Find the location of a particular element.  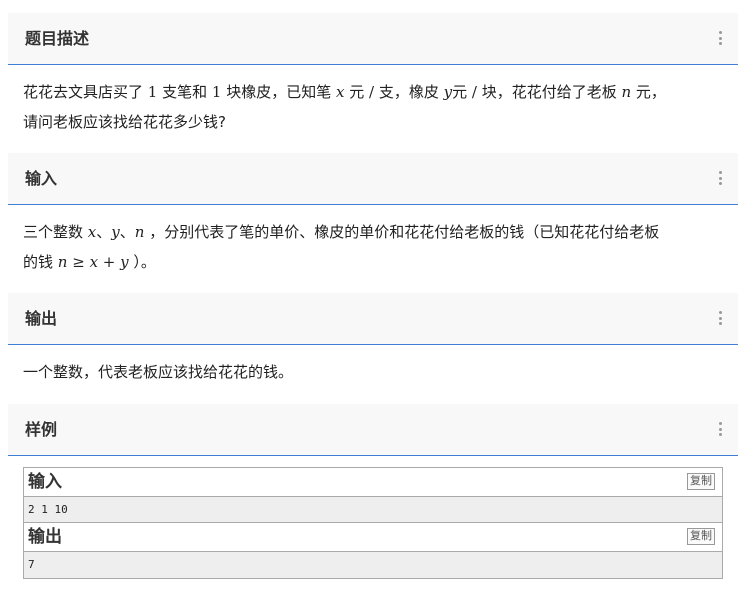

text: 支笔和 is located at coordinates (184, 92).